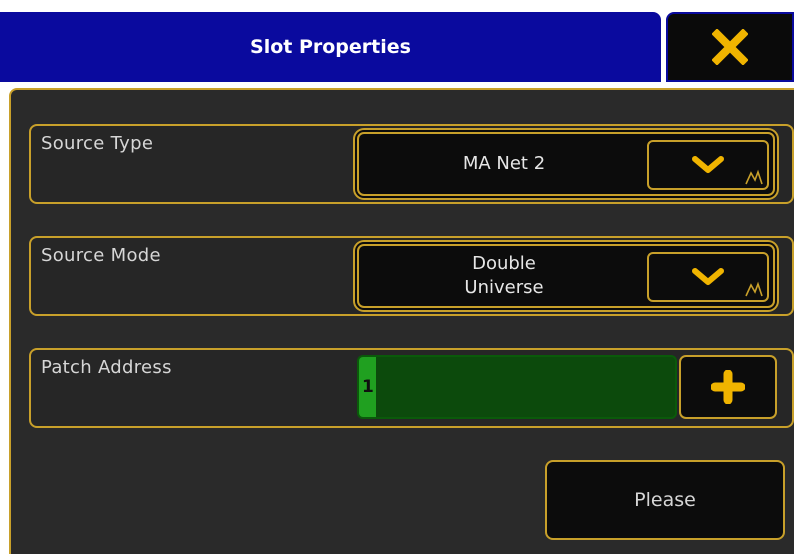  I want to click on close-icon, so click(730, 47).